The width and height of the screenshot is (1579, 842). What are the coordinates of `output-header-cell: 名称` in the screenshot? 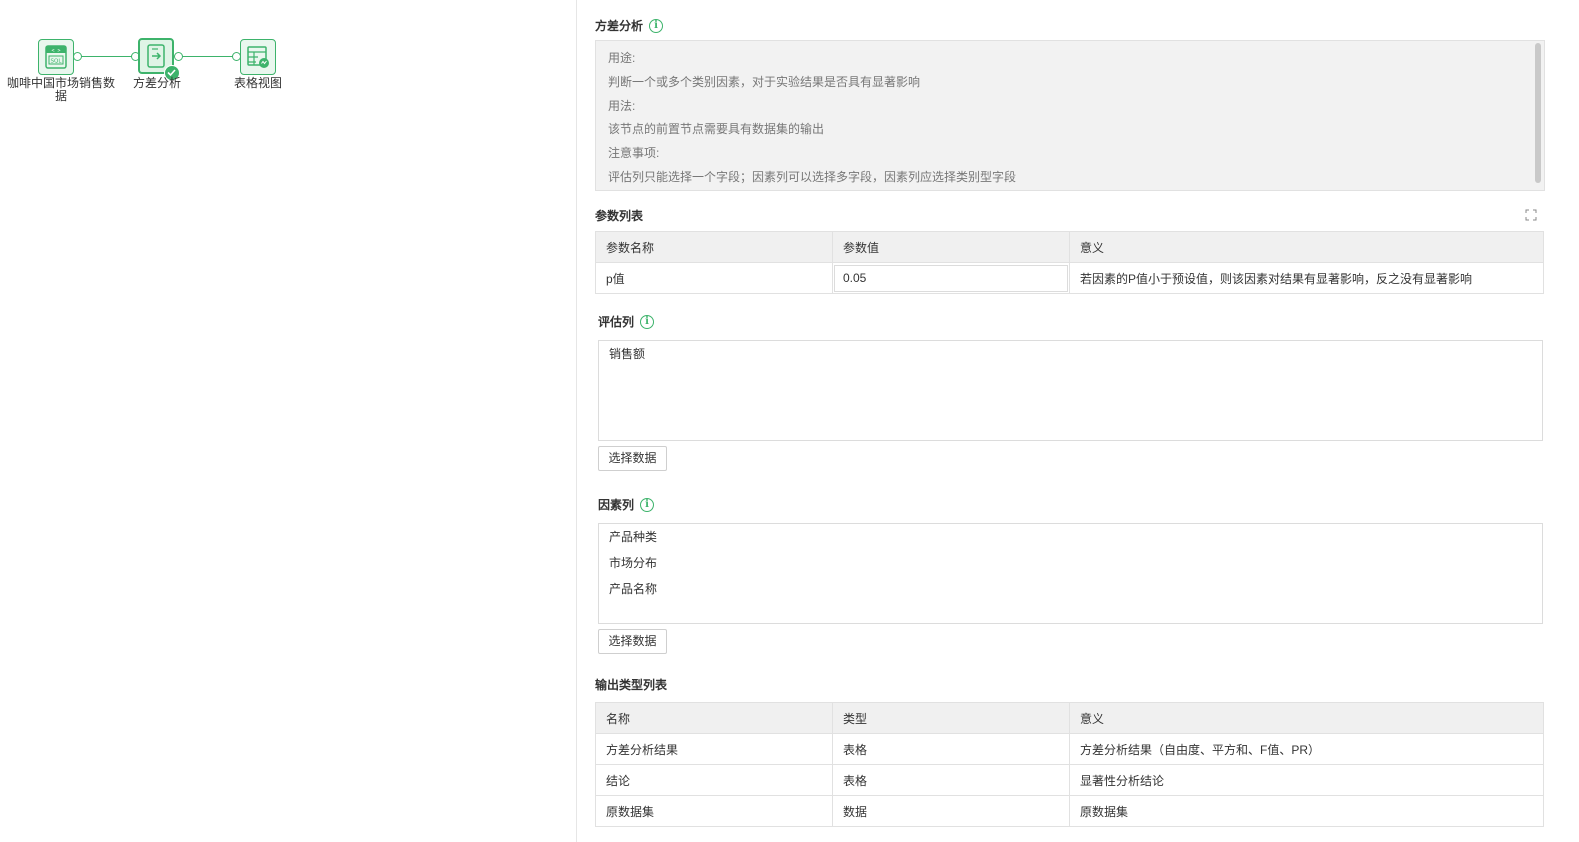 It's located at (714, 718).